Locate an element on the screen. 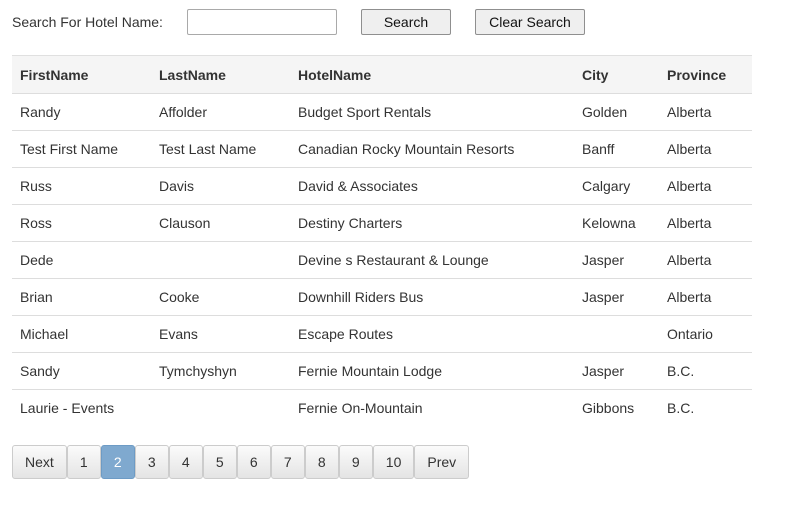 This screenshot has height=512, width=791. page-button-4: 4 is located at coordinates (185, 462).